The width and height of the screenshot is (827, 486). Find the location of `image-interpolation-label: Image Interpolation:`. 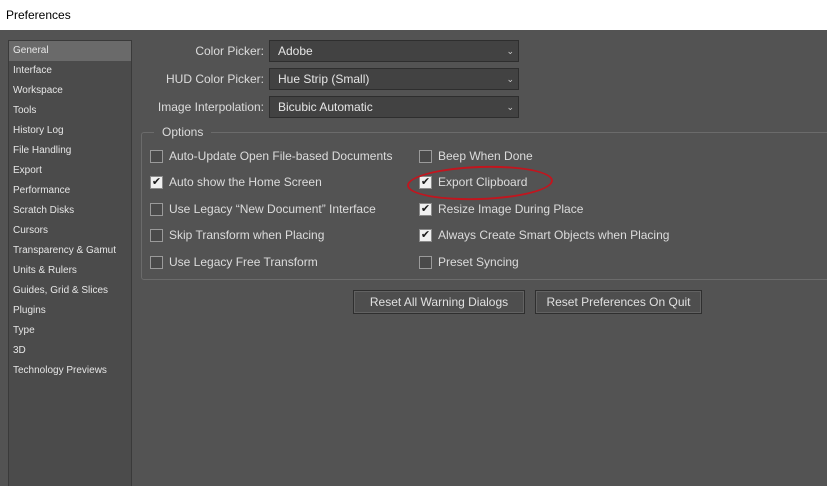

image-interpolation-label: Image Interpolation: is located at coordinates (210, 107).